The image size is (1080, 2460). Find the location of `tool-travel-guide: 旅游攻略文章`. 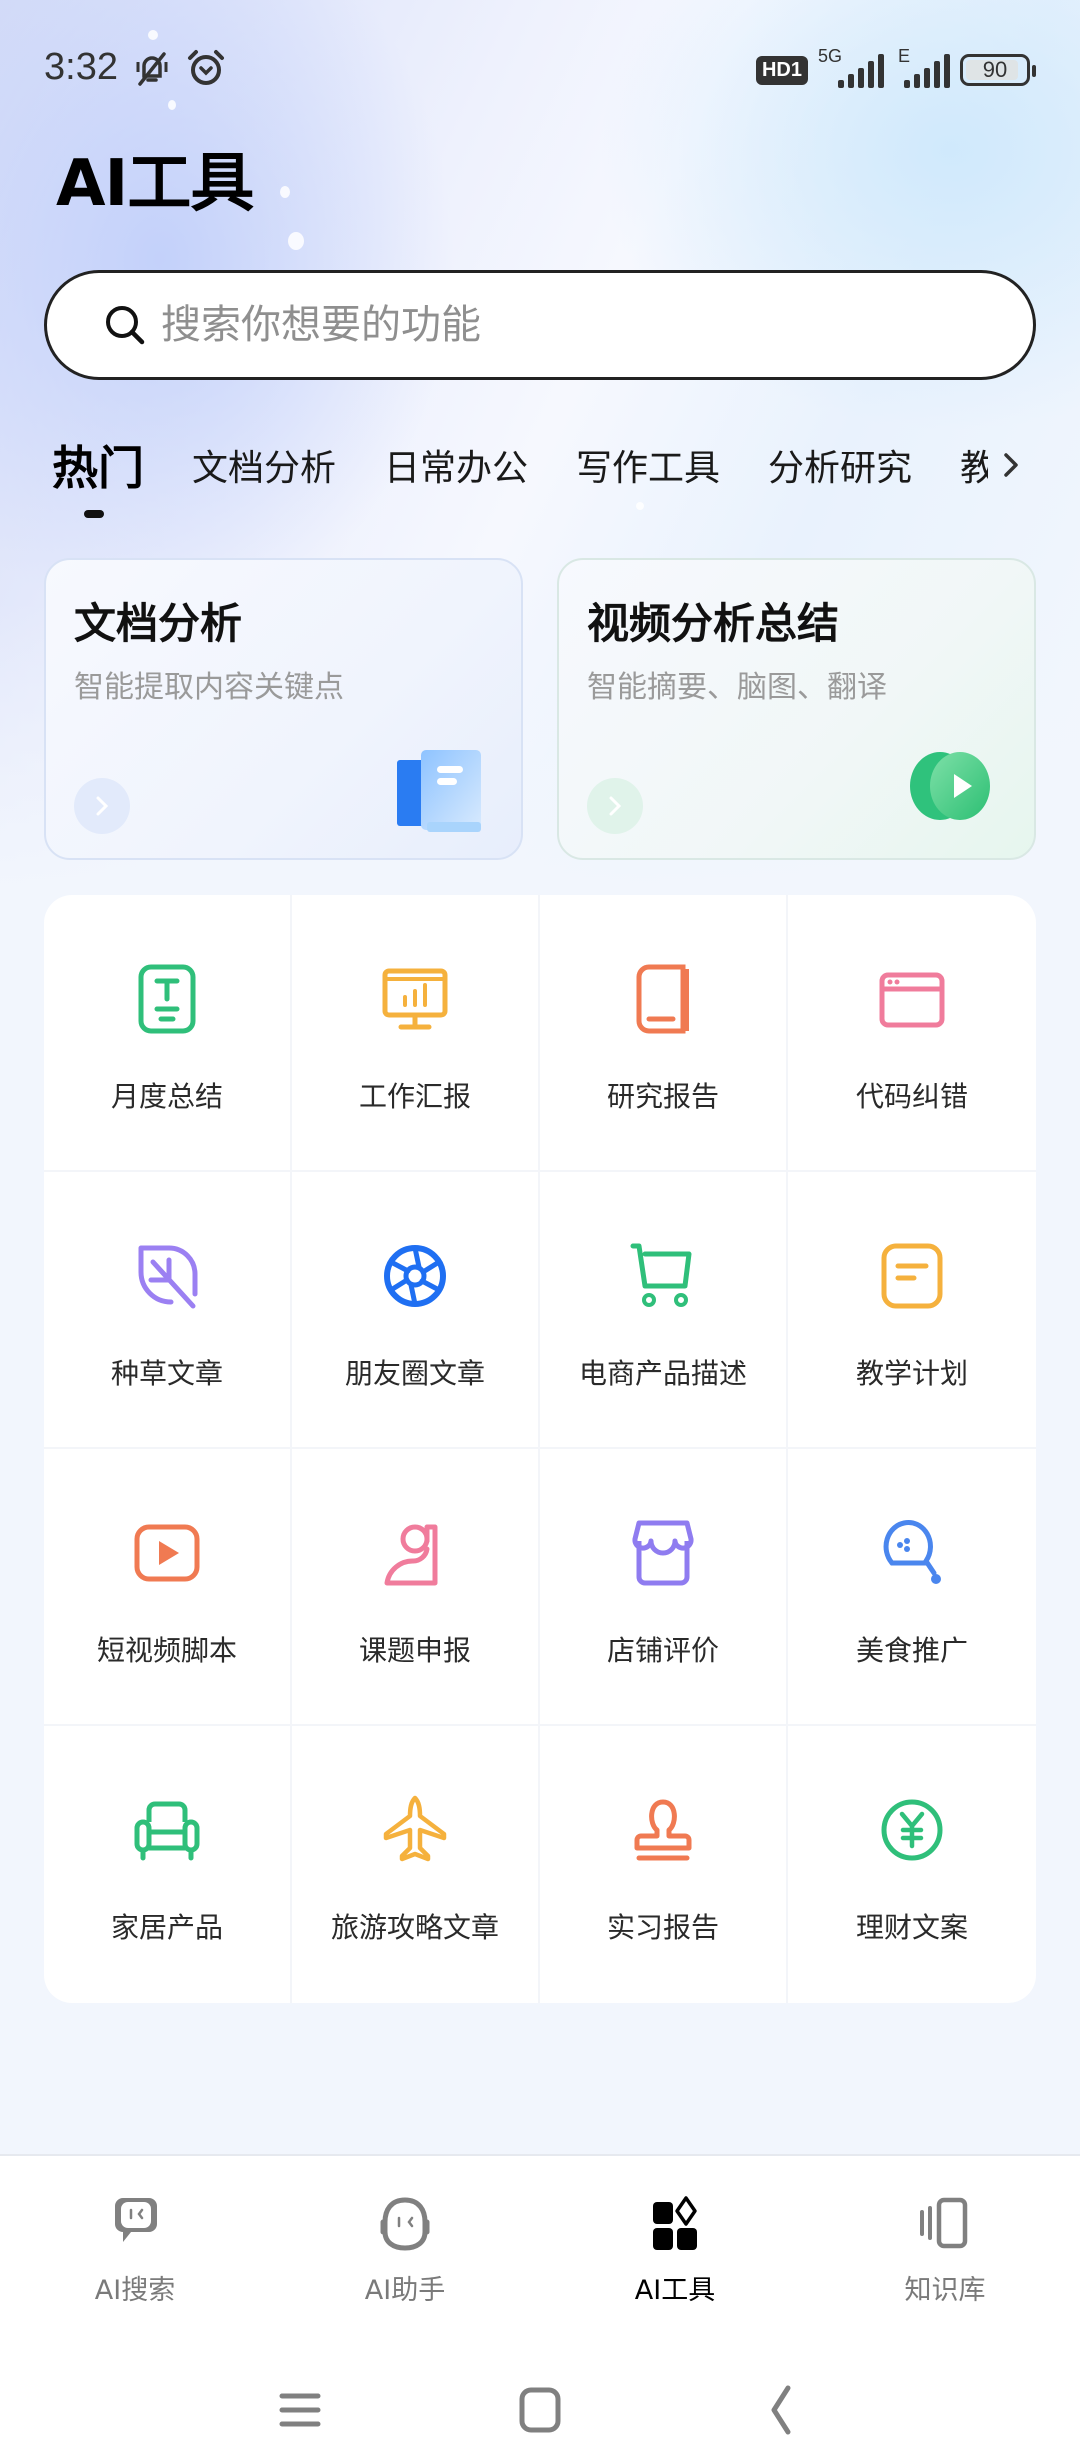

tool-travel-guide: 旅游攻略文章 is located at coordinates (416, 1864).